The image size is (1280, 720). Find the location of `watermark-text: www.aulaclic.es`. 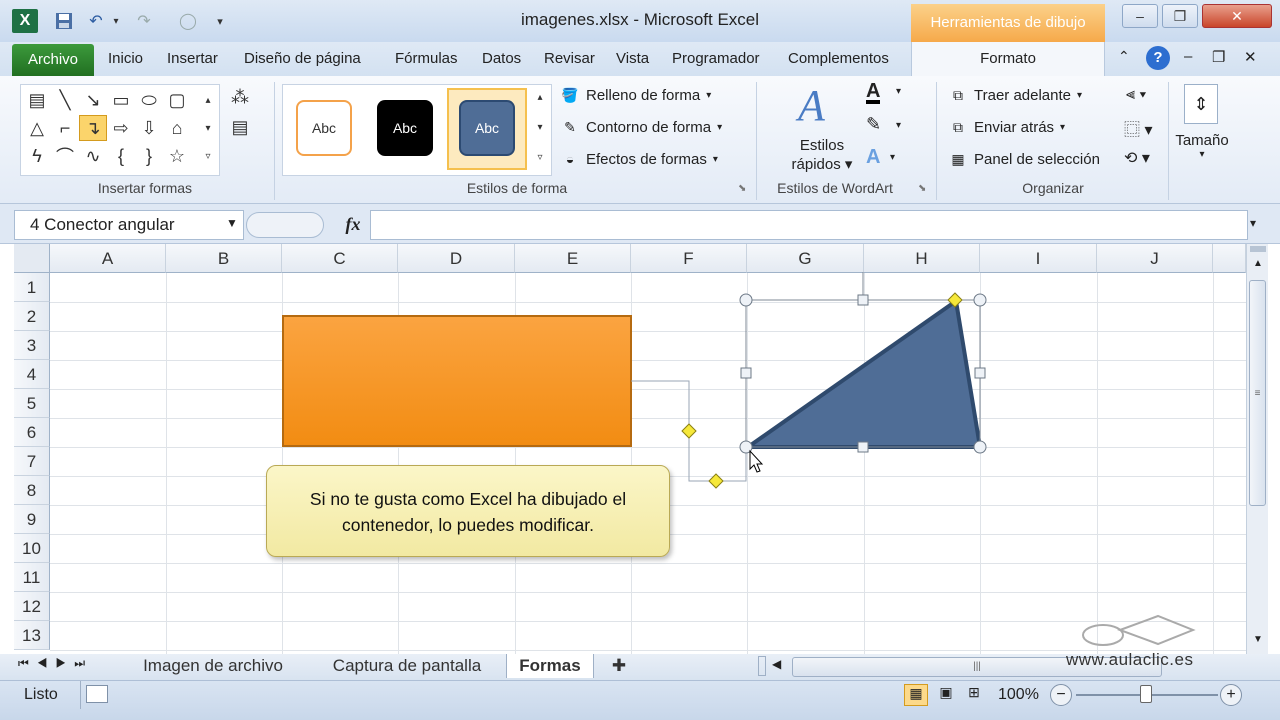

watermark-text: www.aulaclic.es is located at coordinates (1130, 659).